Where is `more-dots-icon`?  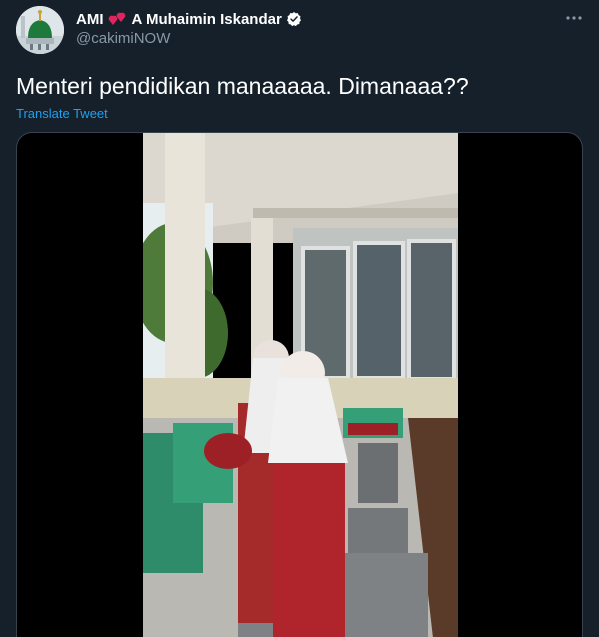
more-dots-icon is located at coordinates (574, 18).